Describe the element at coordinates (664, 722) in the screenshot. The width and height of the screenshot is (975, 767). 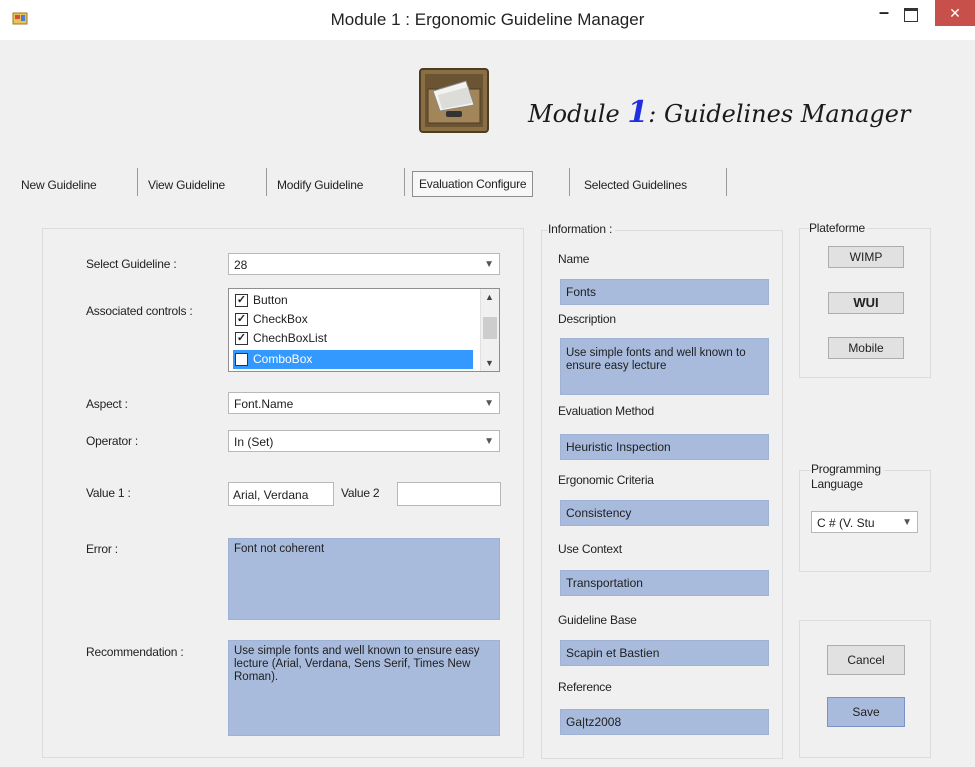
I see `reference-field: Ga|tz2008` at that location.